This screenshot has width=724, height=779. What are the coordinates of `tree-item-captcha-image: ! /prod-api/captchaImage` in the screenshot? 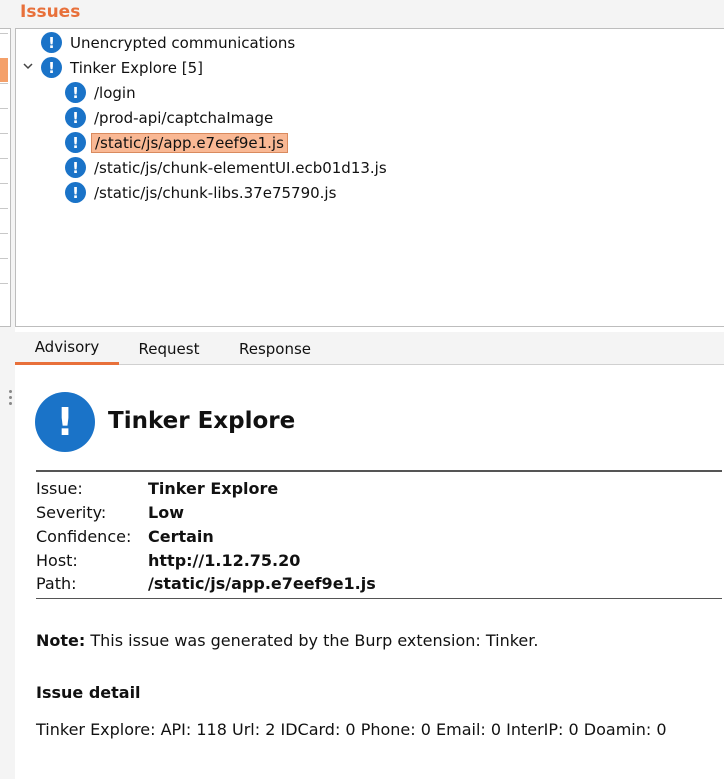 It's located at (170, 117).